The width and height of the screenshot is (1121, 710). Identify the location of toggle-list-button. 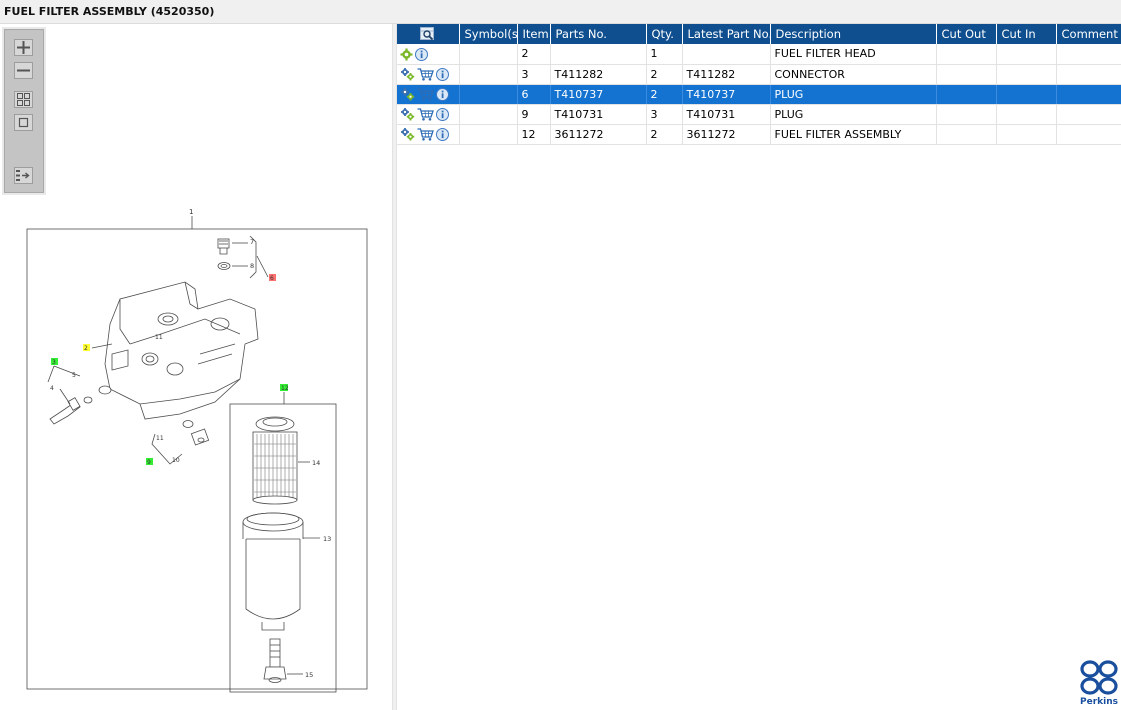
(23, 175).